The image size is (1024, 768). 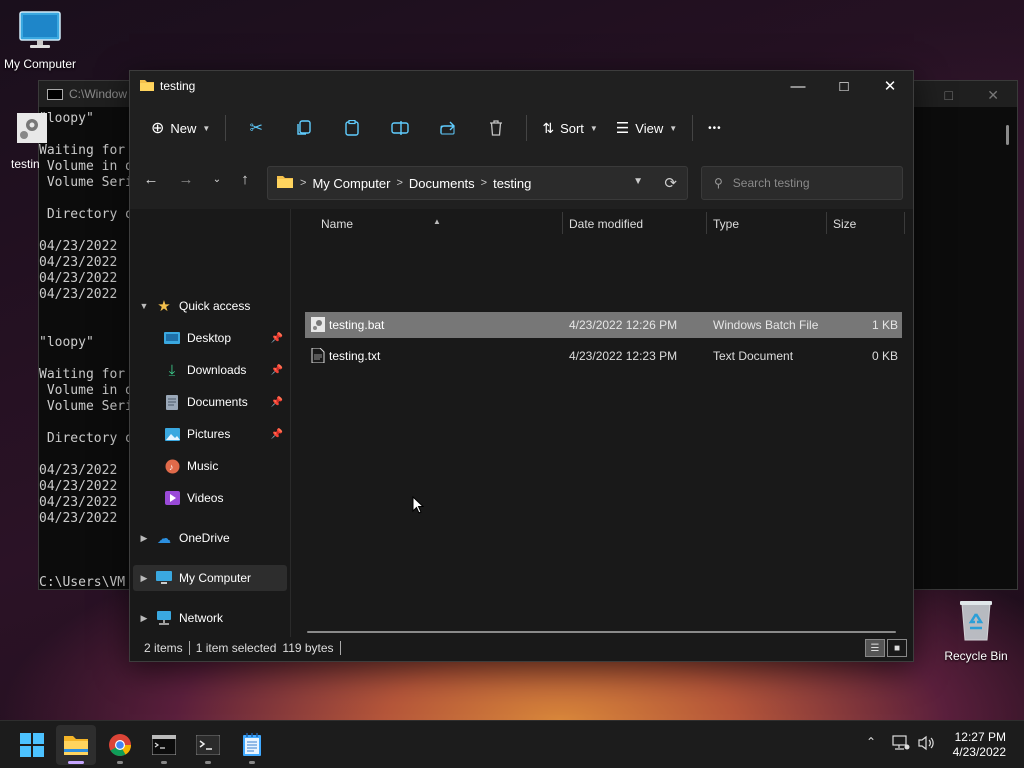 What do you see at coordinates (897, 648) in the screenshot?
I see `large-icons-view-button: ■` at bounding box center [897, 648].